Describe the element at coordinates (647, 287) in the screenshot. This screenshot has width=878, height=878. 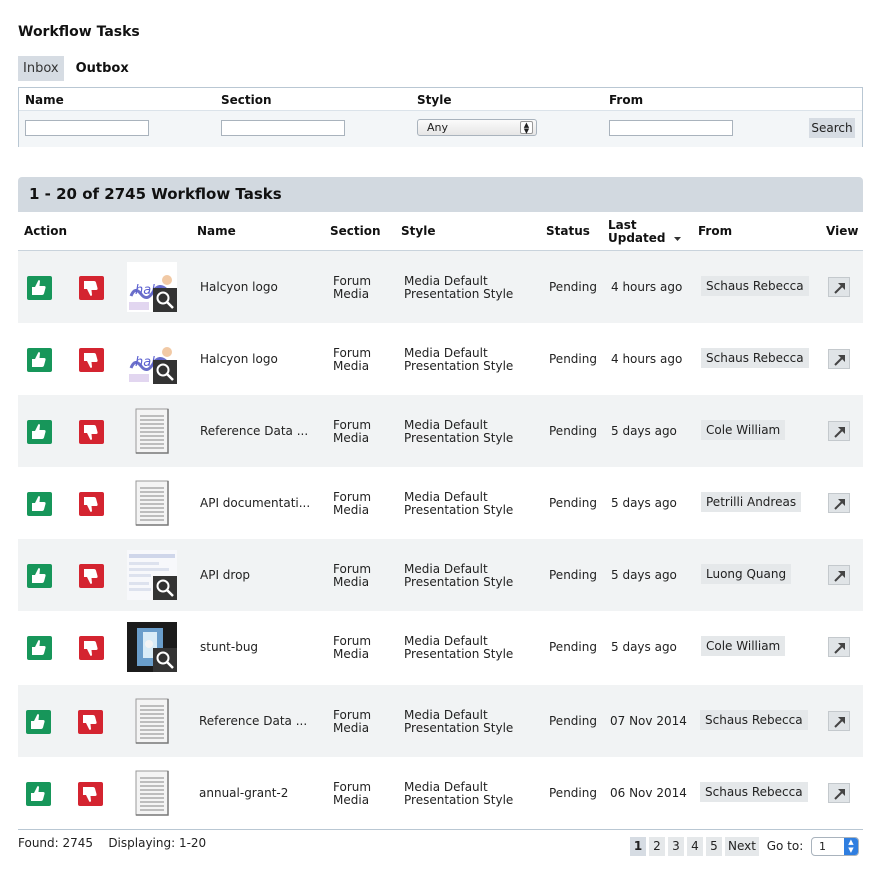
I see `task-last-updated: 4 hours ago` at that location.